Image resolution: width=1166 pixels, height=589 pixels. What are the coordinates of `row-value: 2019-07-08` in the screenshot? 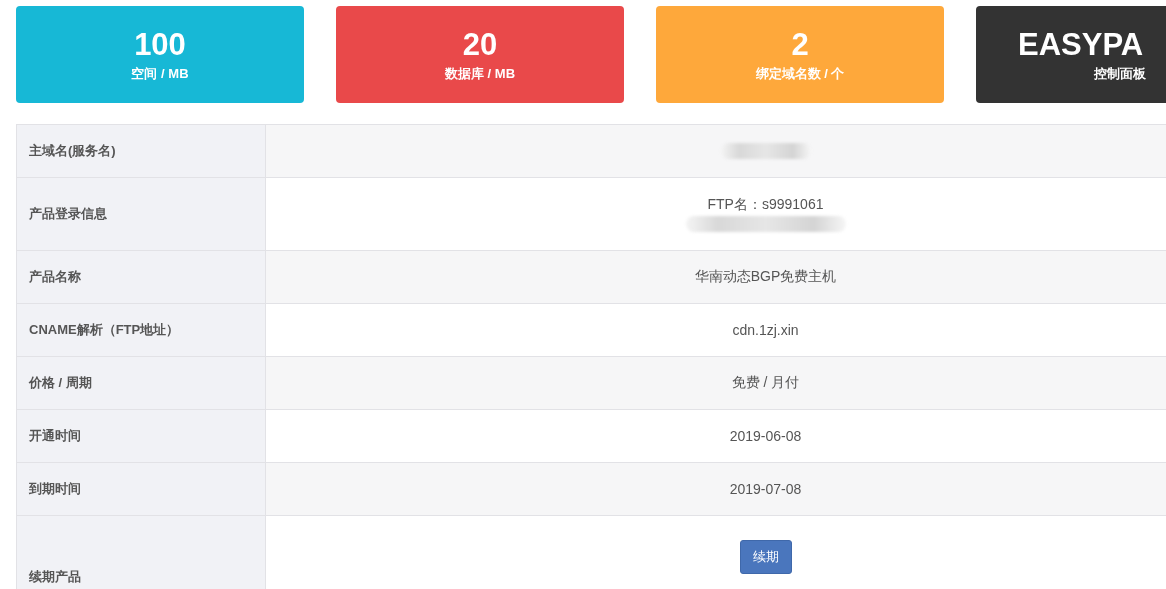 It's located at (765, 489).